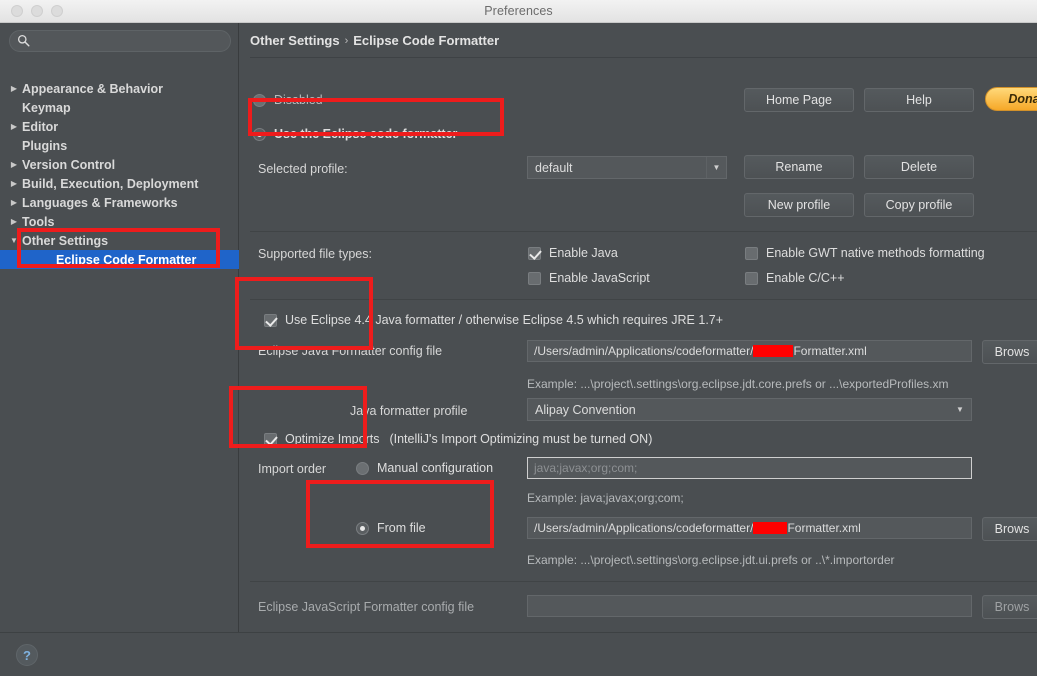 Image resolution: width=1037 pixels, height=676 pixels. I want to click on checkbox-enable-gwt: Enable GWT native methods formatting, so click(865, 253).